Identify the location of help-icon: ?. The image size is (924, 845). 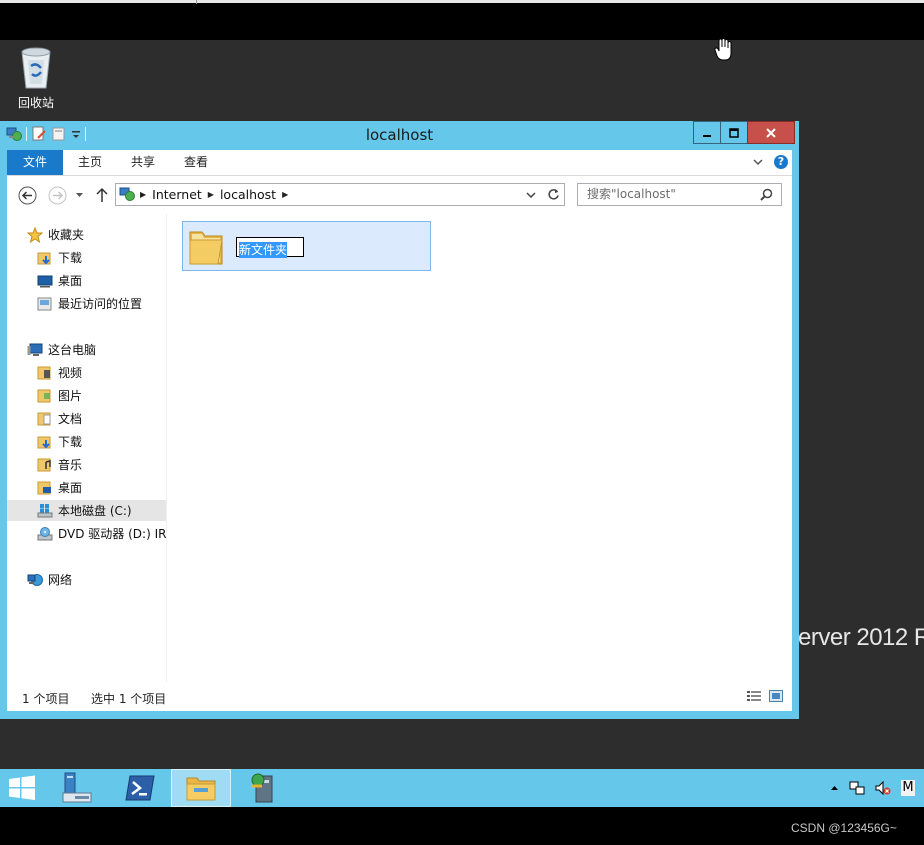
(781, 162).